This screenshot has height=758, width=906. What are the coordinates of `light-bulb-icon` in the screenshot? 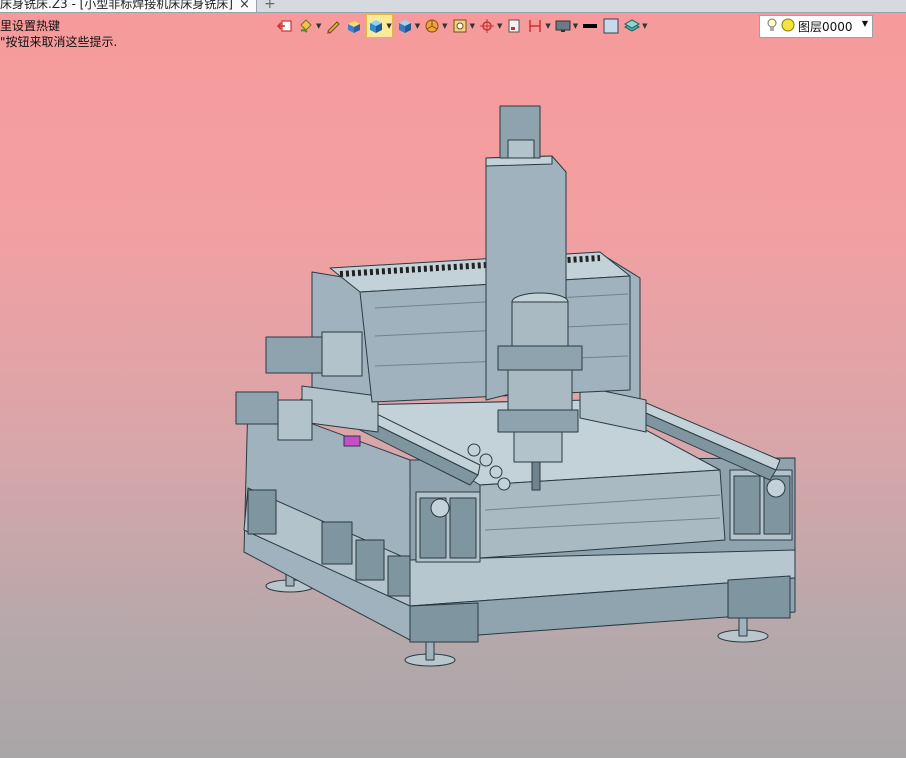 It's located at (772, 26).